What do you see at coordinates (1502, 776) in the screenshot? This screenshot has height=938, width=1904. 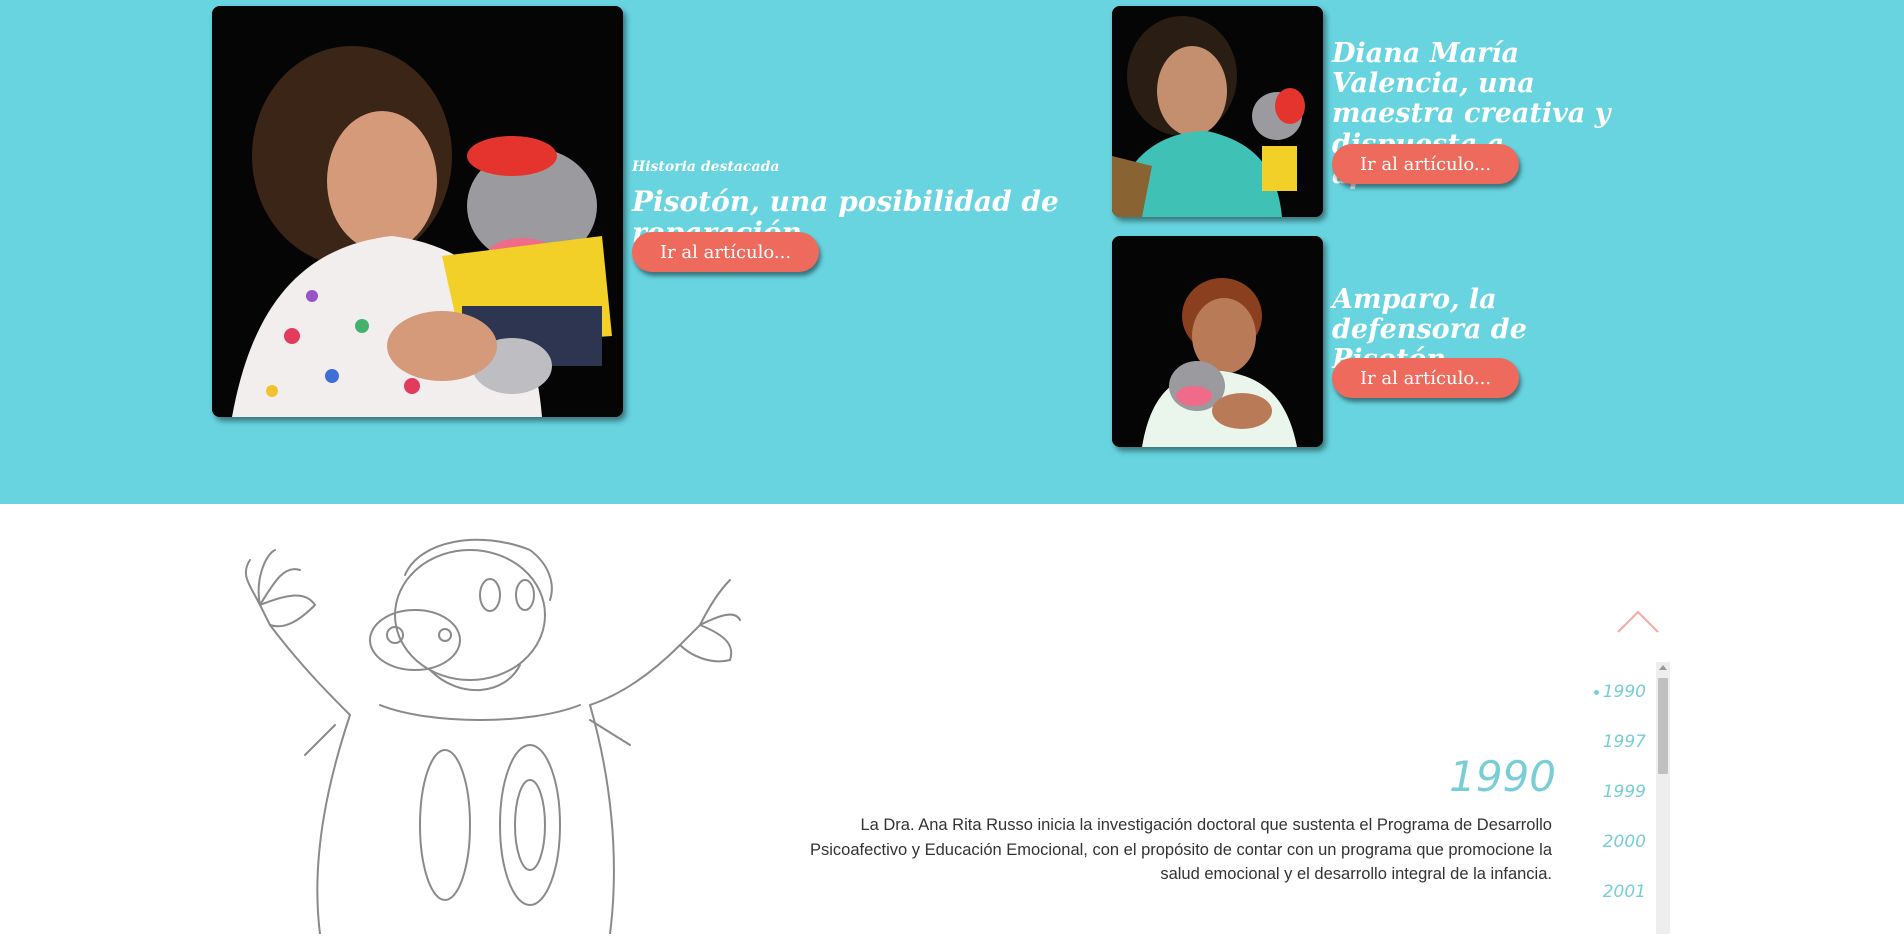 I see `timeline-current-year: 1990` at bounding box center [1502, 776].